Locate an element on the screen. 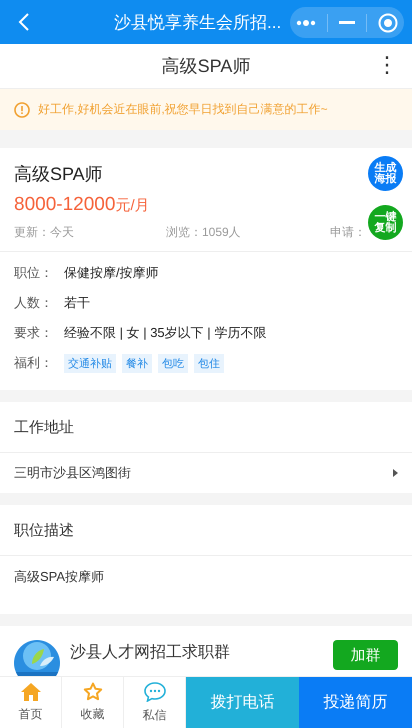 The width and height of the screenshot is (412, 728). home-icon is located at coordinates (30, 691).